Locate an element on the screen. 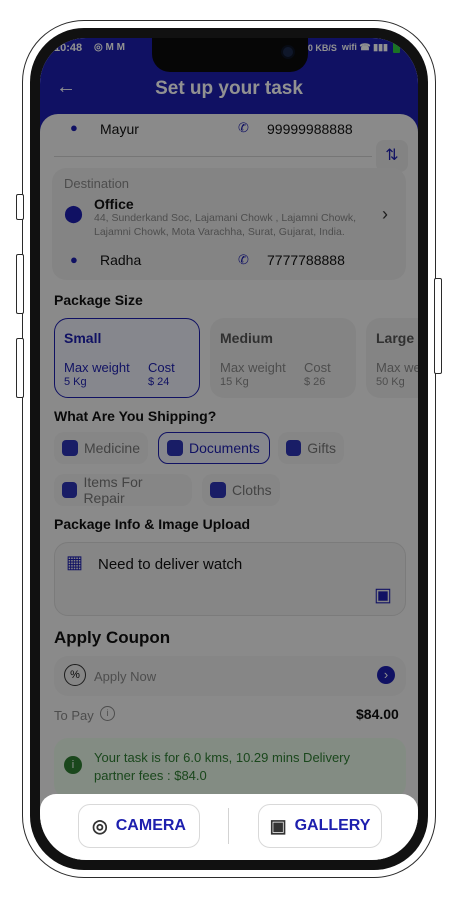 The image size is (460, 900). sheet-divider is located at coordinates (228, 826).